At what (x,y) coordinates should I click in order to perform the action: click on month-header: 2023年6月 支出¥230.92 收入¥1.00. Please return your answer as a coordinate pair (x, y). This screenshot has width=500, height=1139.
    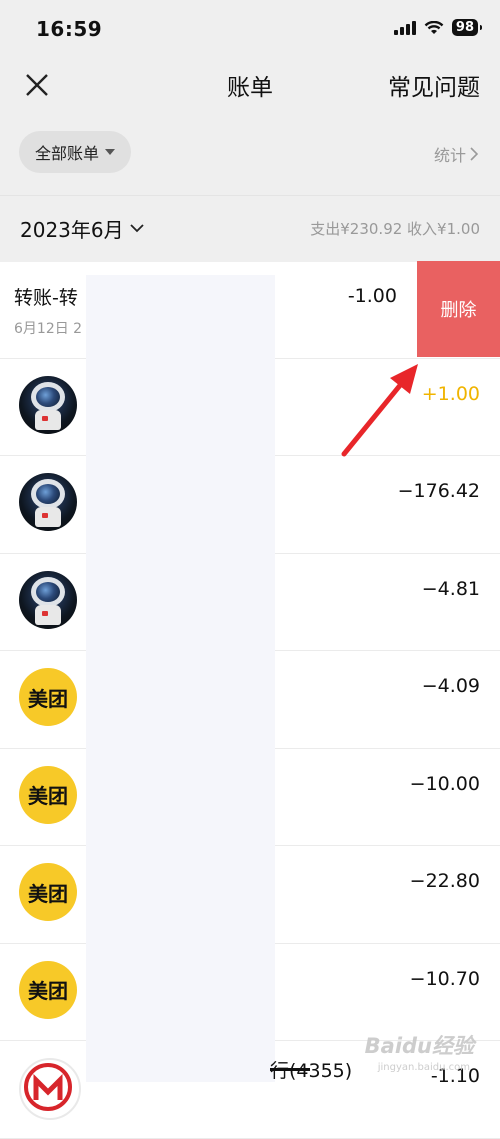
    Looking at the image, I should click on (250, 228).